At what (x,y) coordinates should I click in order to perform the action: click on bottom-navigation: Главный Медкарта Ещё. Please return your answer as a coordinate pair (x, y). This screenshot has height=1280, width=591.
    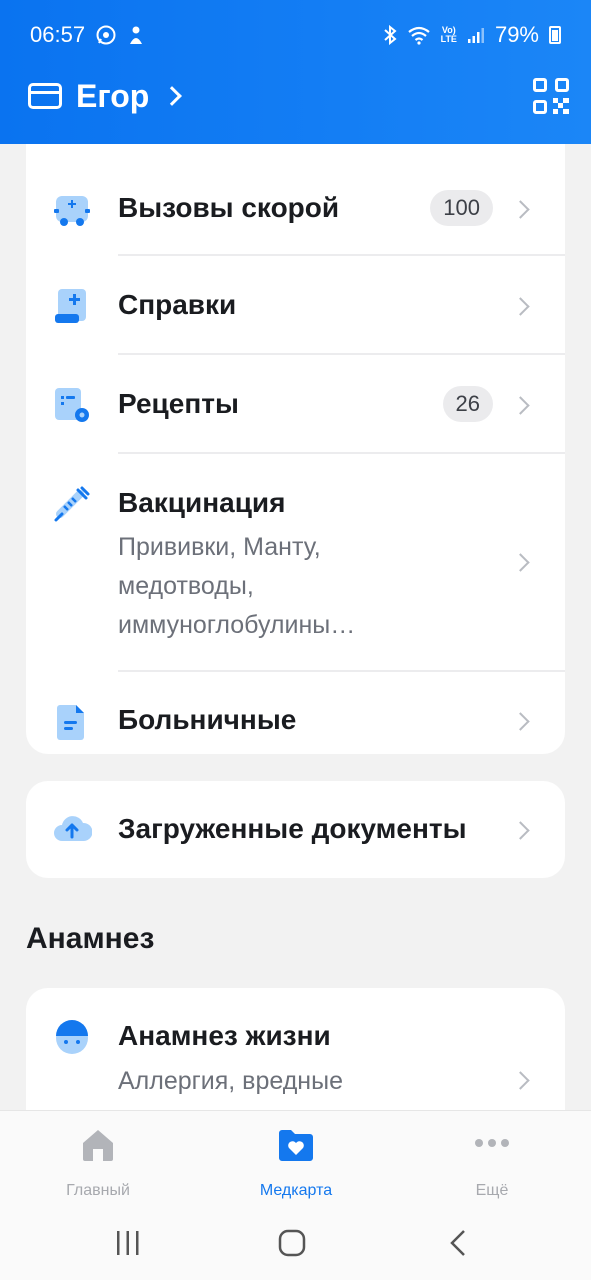
    Looking at the image, I should click on (295, 1160).